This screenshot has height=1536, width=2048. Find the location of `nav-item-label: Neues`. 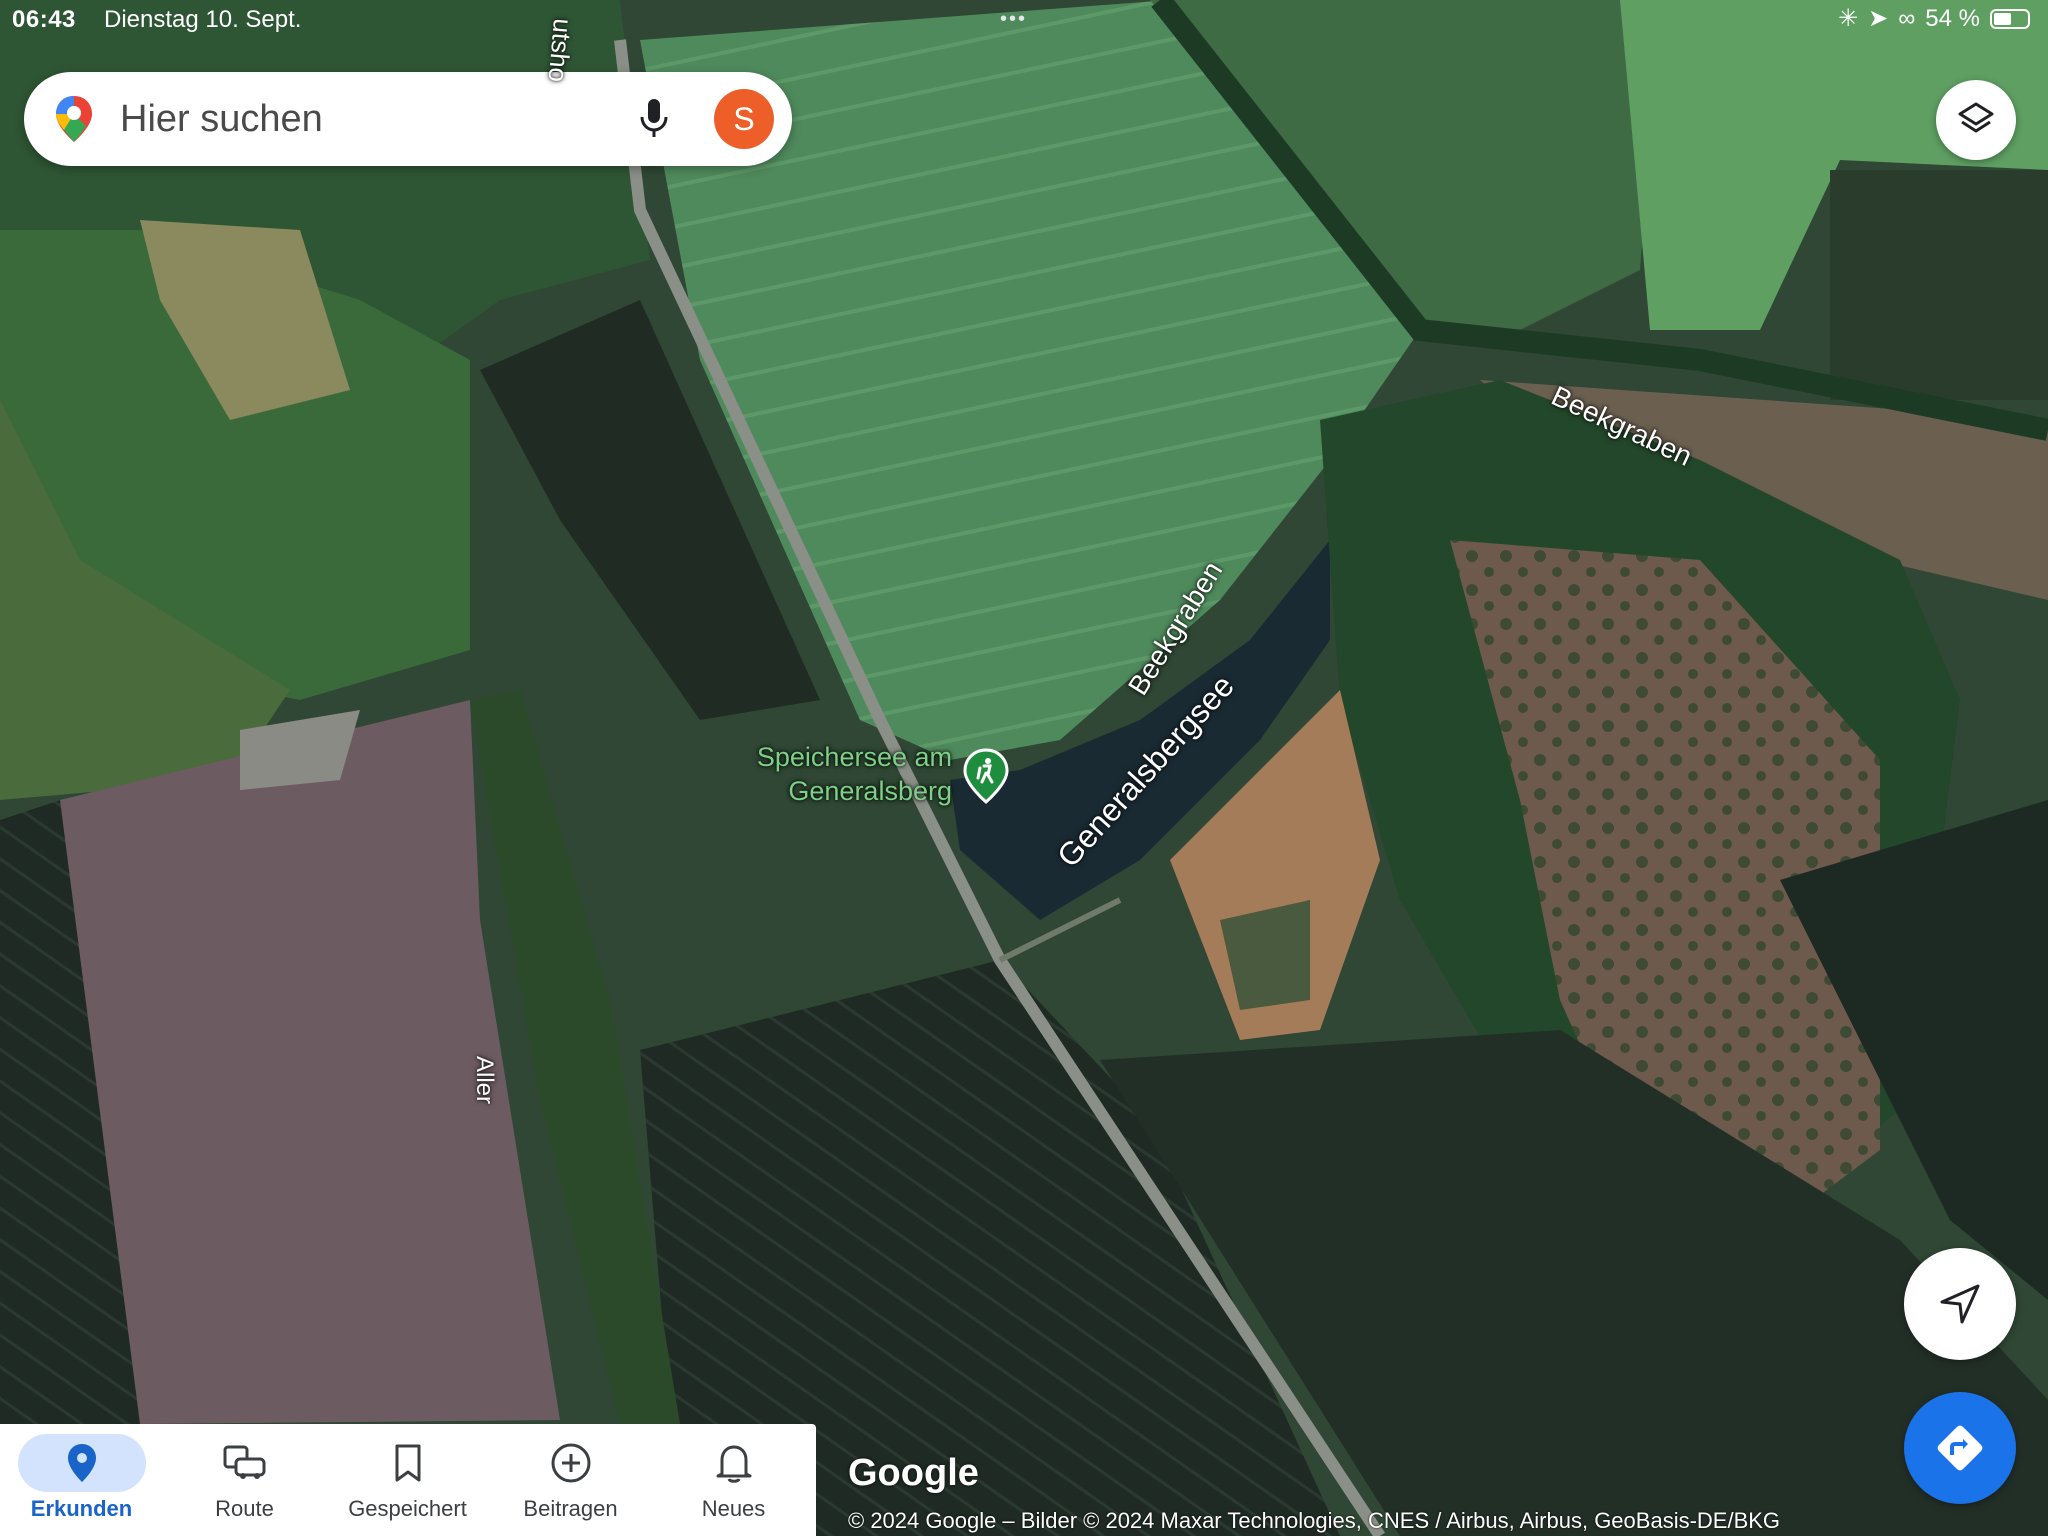

nav-item-label: Neues is located at coordinates (733, 1508).